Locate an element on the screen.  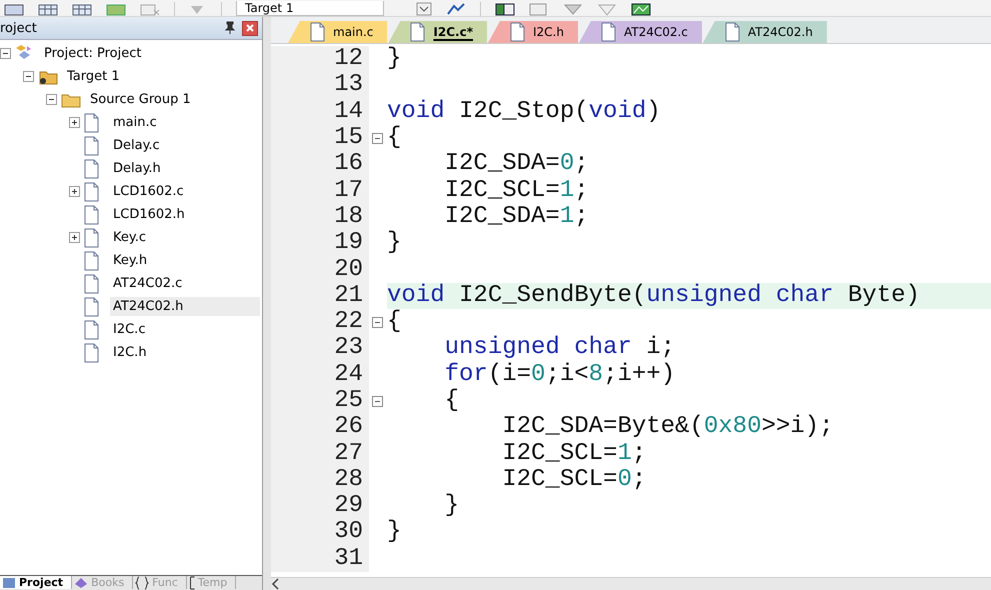
line-number: 13 is located at coordinates (348, 85).